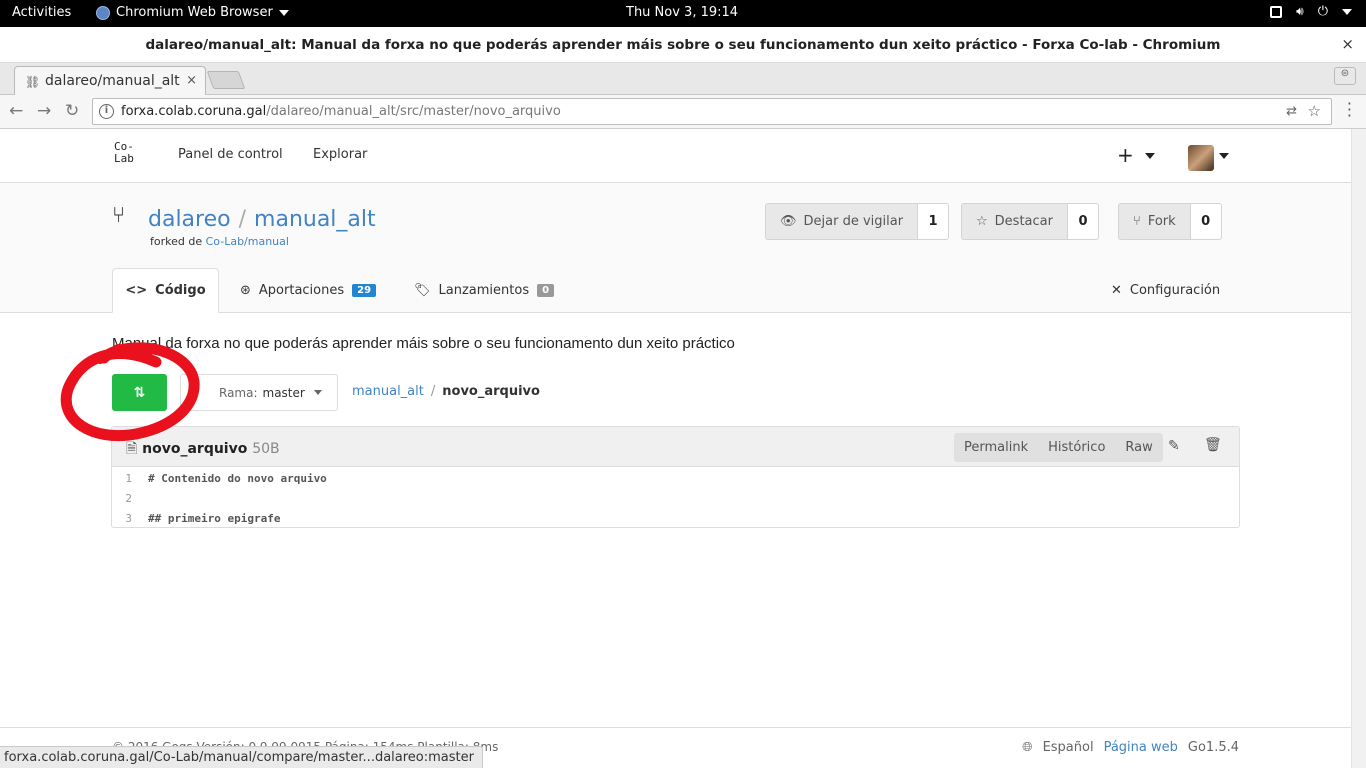  Describe the element at coordinates (259, 392) in the screenshot. I see `branch-selector: Rama: master` at that location.